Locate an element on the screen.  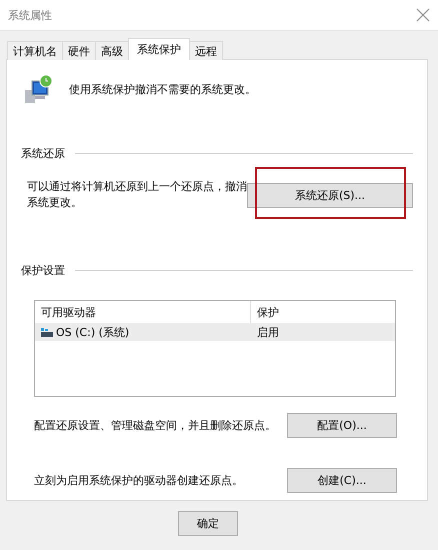
table-cell: OS (C:) (系统) is located at coordinates (93, 332).